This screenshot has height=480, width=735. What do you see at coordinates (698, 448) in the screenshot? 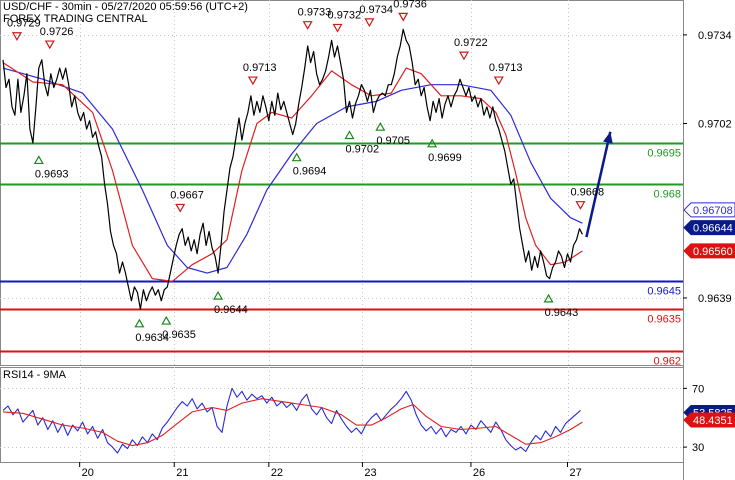
I see `rsi-y-tick-label: 30` at bounding box center [698, 448].